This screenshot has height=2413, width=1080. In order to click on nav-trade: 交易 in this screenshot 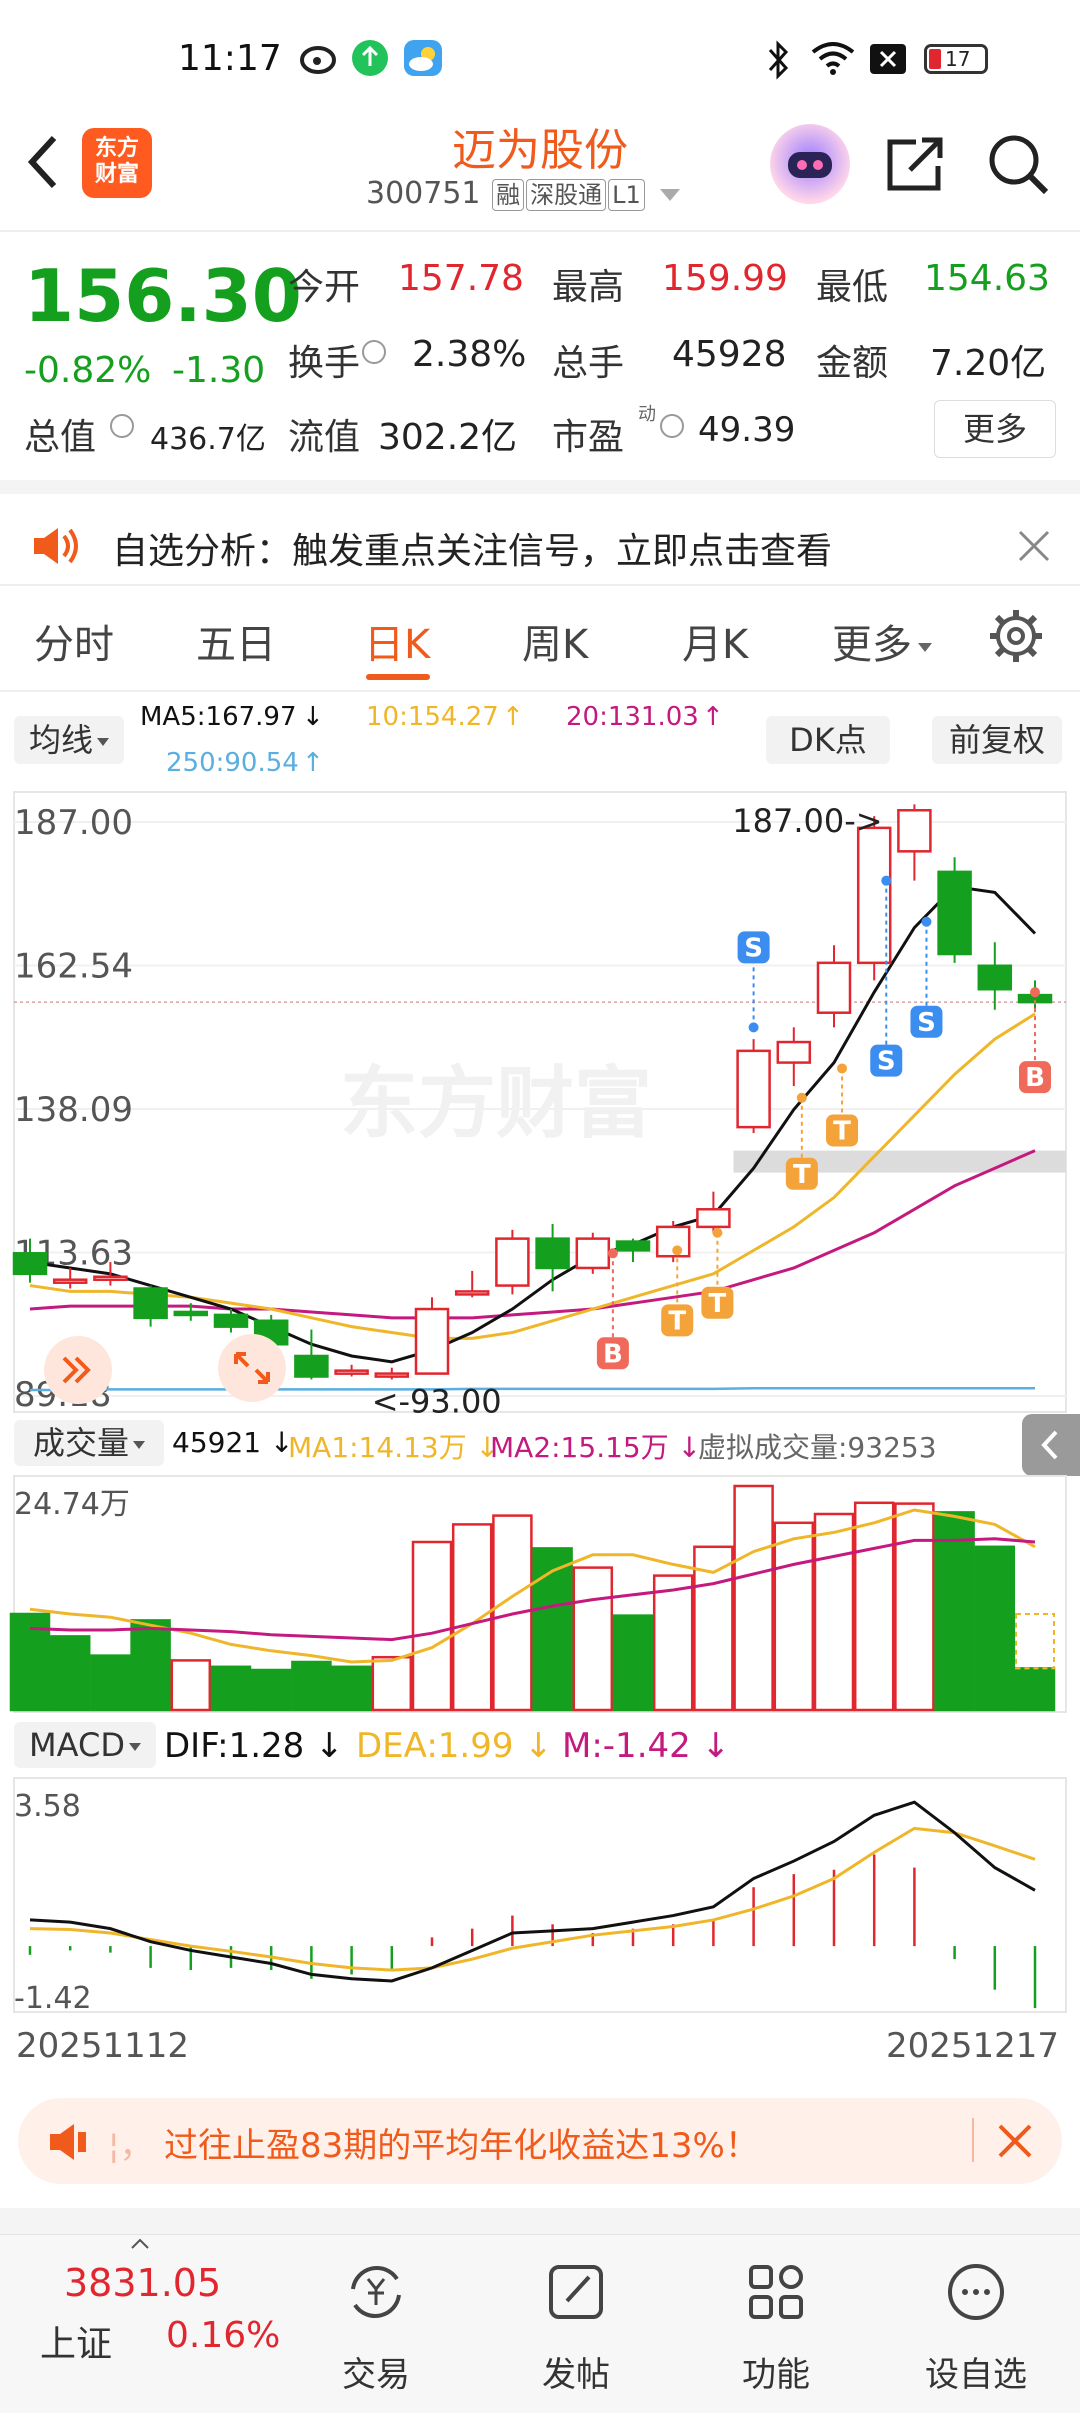, I will do `click(376, 2371)`.